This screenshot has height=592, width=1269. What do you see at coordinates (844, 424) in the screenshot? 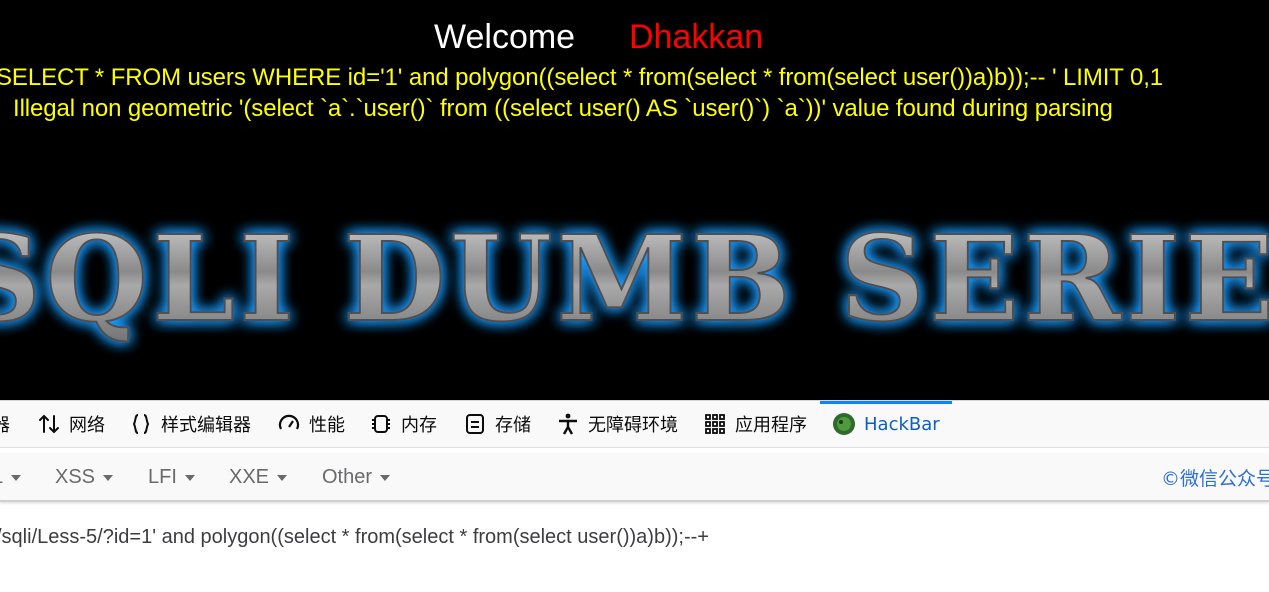
I see `hackbar-logo-icon` at bounding box center [844, 424].